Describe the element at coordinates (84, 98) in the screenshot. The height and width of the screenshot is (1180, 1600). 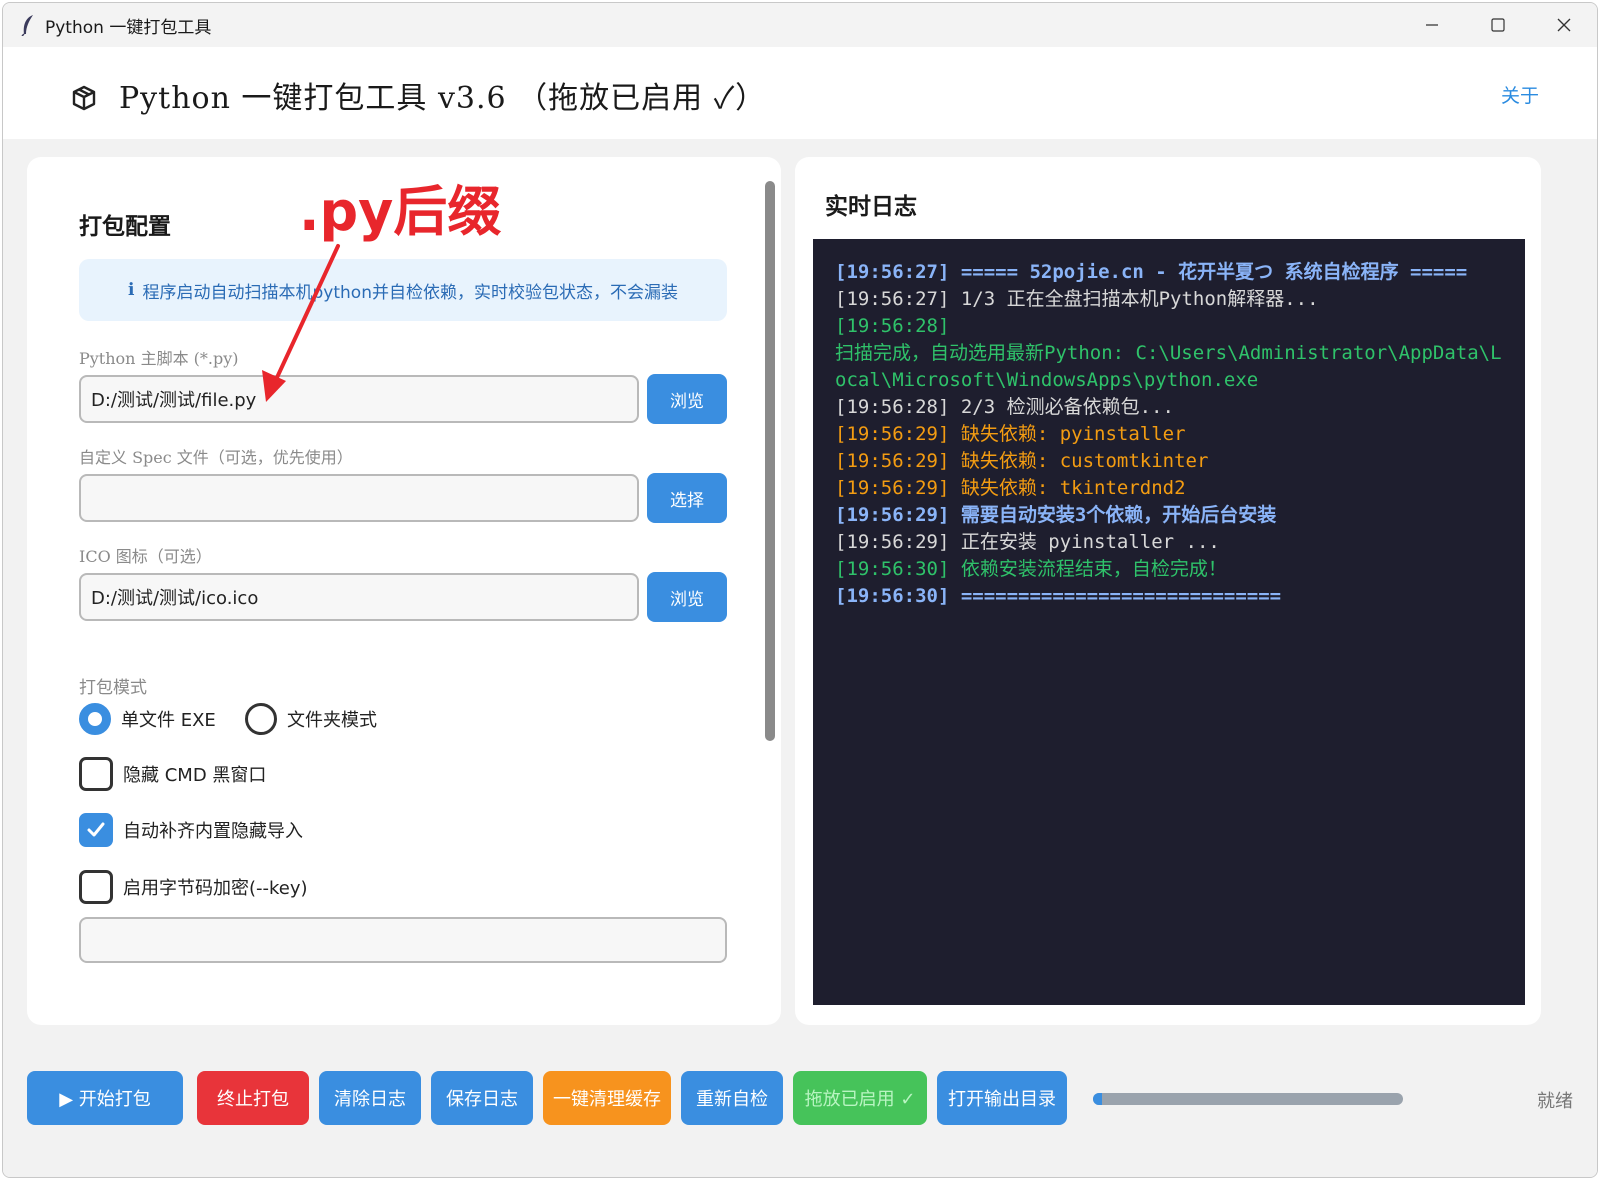
I see `package-icon` at that location.